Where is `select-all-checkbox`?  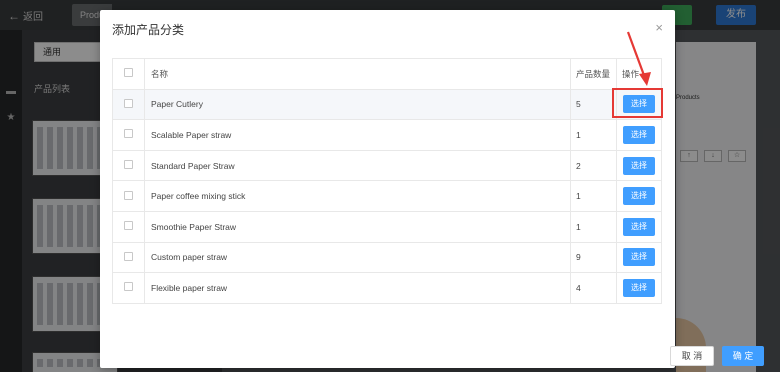
select-all-checkbox is located at coordinates (128, 73).